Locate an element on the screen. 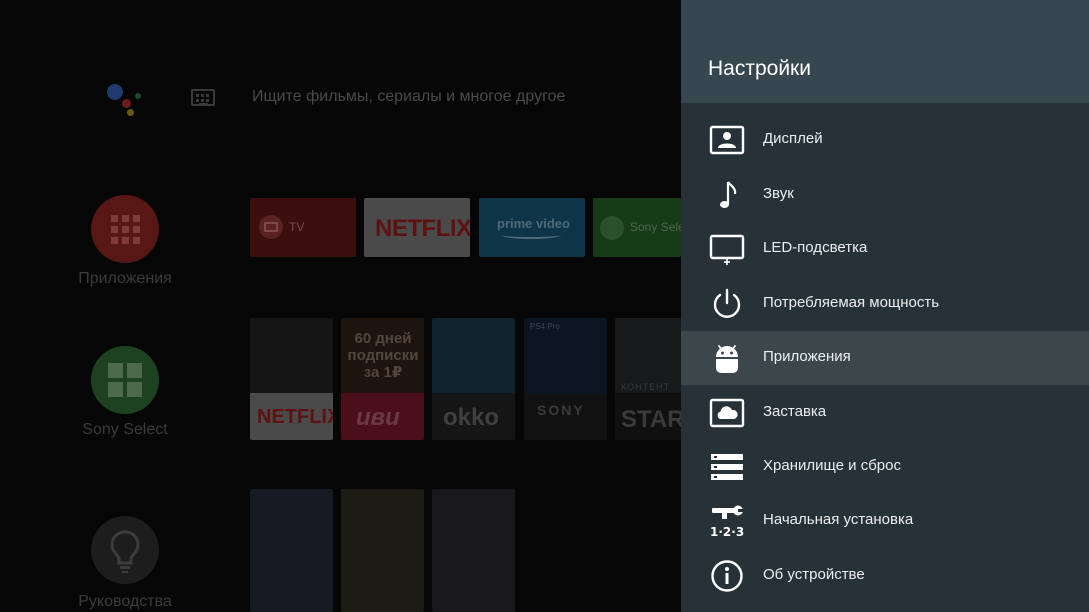 The height and width of the screenshot is (612, 1089). promo-card-okko: okko is located at coordinates (473, 379).